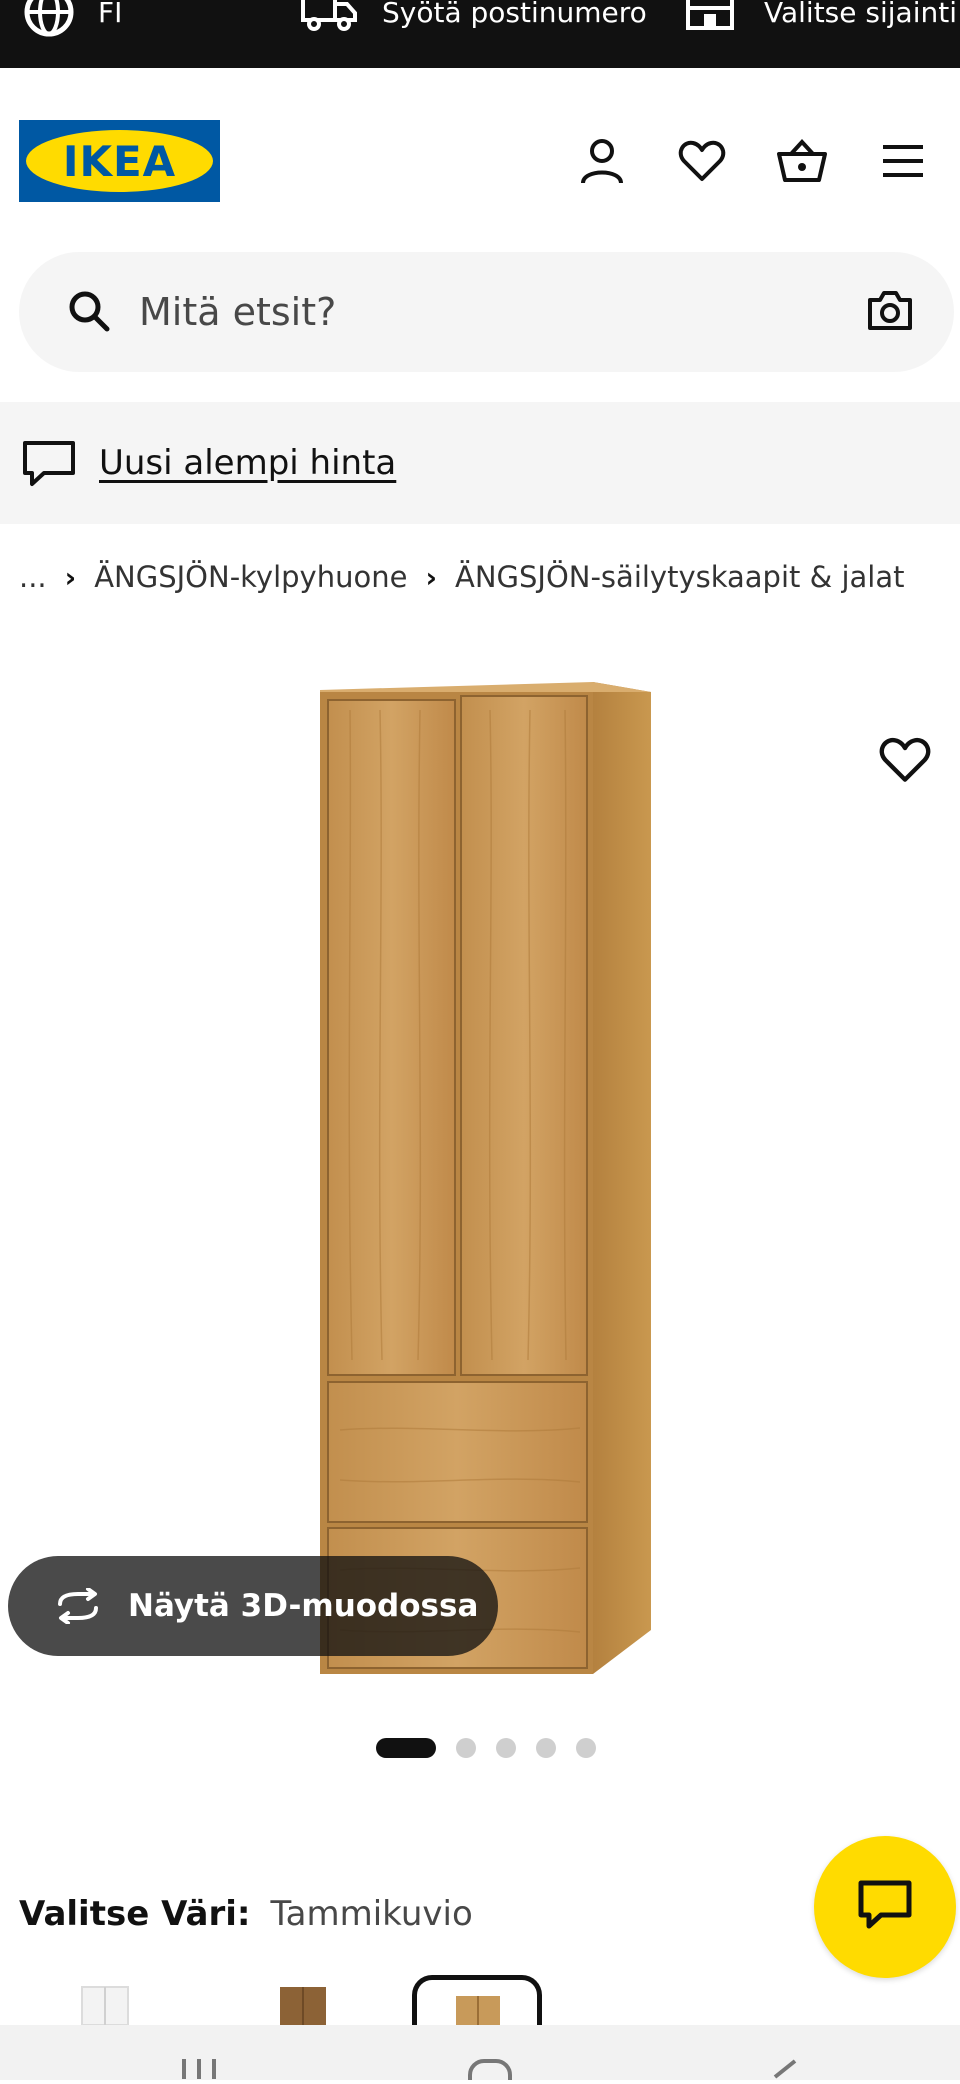  Describe the element at coordinates (490, 2071) in the screenshot. I see `home-icon` at that location.